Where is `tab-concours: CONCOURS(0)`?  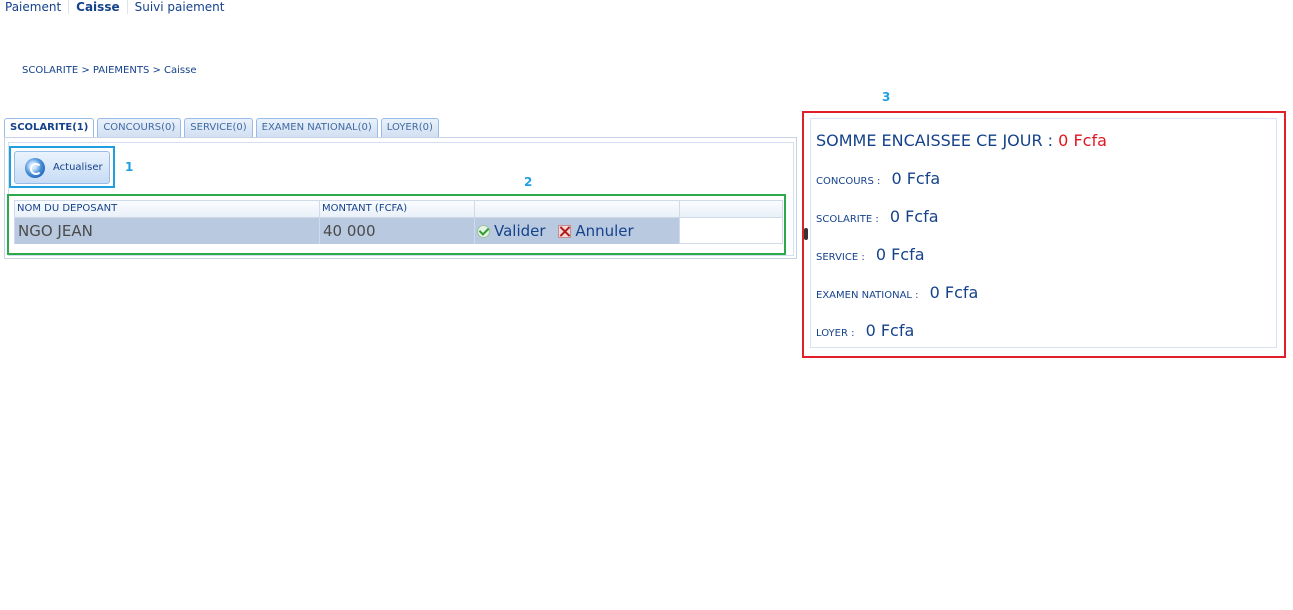 tab-concours: CONCOURS(0) is located at coordinates (139, 127).